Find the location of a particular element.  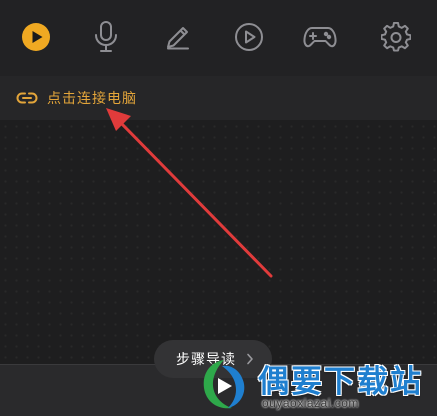

site-watermark: 偶要下载站 ouyaoxiazai.com is located at coordinates (316, 385).